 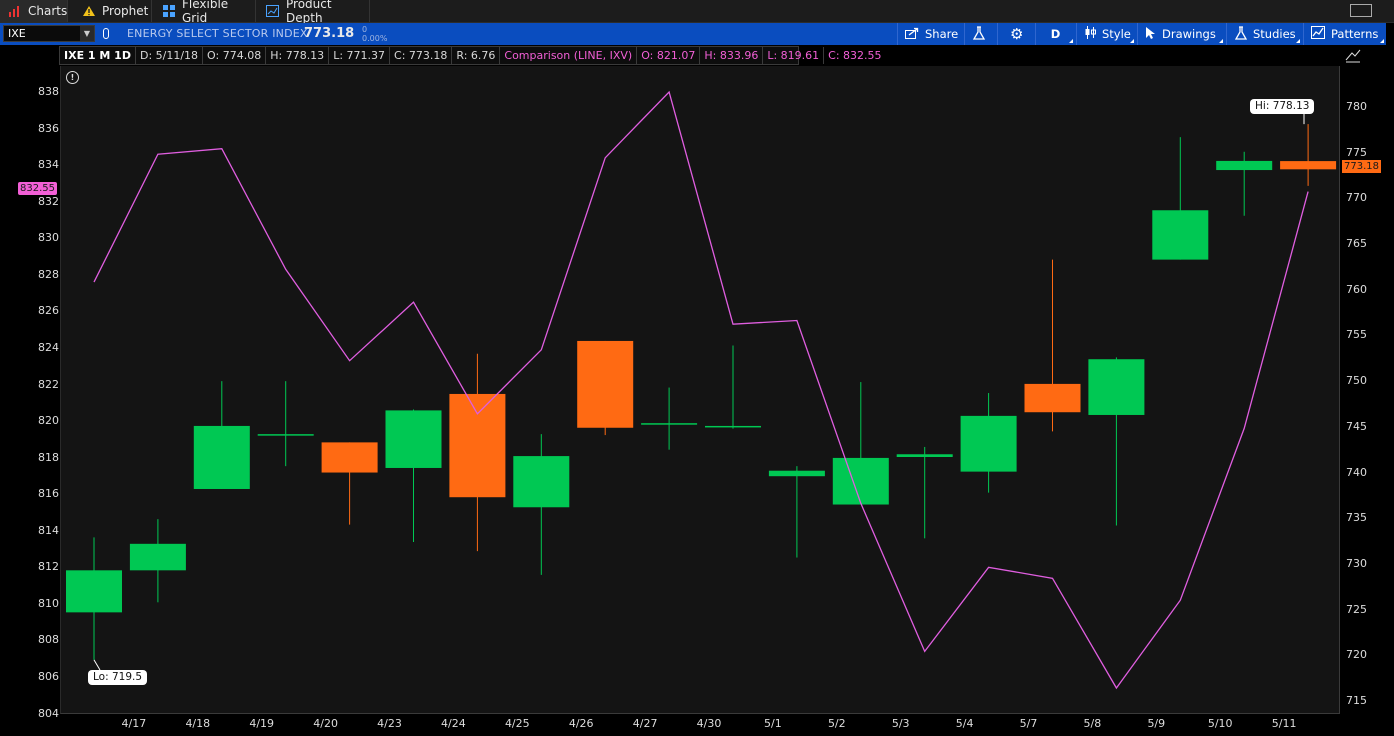 I want to click on tab-charts: Charts, so click(x=34, y=11).